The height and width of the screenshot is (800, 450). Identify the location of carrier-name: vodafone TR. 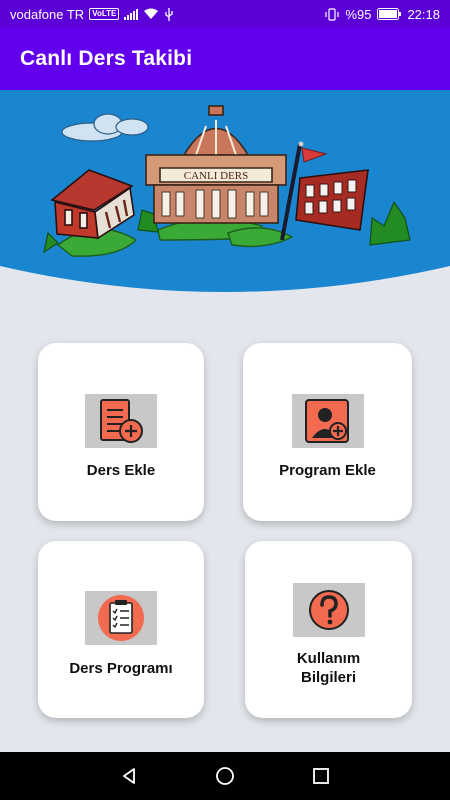
(47, 14).